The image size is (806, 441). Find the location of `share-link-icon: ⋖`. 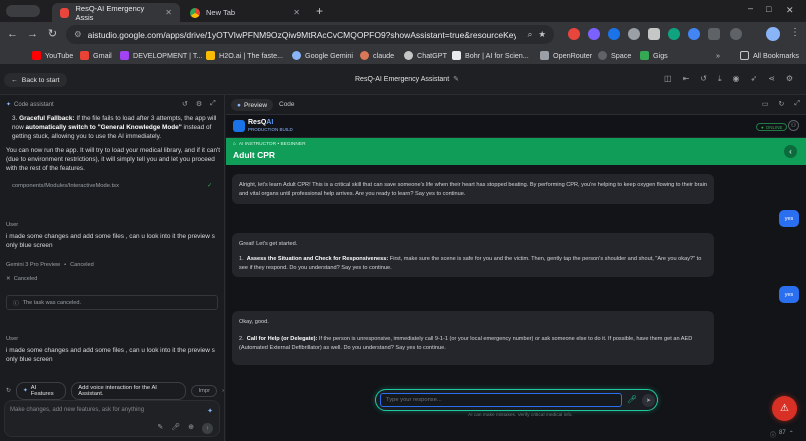

share-link-icon: ⋖ is located at coordinates (771, 79).